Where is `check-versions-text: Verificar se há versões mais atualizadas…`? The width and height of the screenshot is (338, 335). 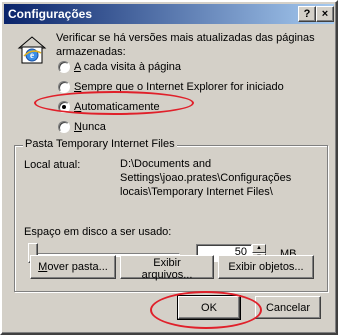
check-versions-text: Verificar se há versões mais atualizadas… is located at coordinates (185, 45).